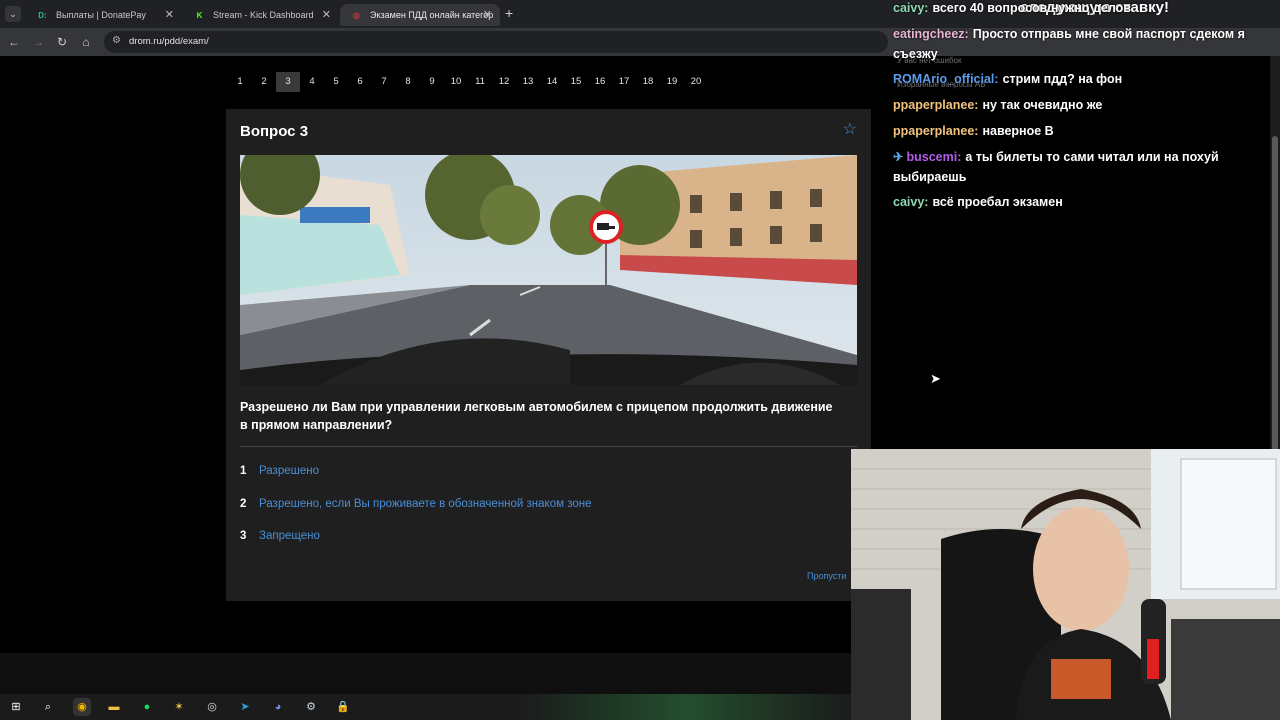 The height and width of the screenshot is (720, 1280). What do you see at coordinates (509, 13) in the screenshot?
I see `new-tab-icon: +` at bounding box center [509, 13].